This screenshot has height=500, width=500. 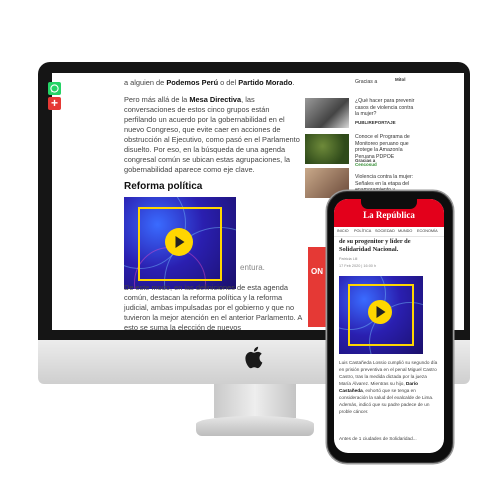 I want to click on body-text: Pero más allá de la, so click(x=157, y=99).